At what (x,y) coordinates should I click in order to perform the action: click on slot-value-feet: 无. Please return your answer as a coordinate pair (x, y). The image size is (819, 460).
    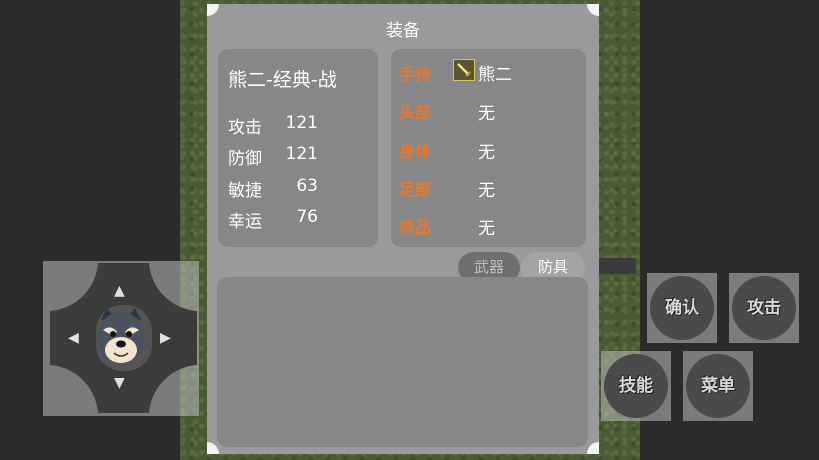
    Looking at the image, I should click on (486, 188).